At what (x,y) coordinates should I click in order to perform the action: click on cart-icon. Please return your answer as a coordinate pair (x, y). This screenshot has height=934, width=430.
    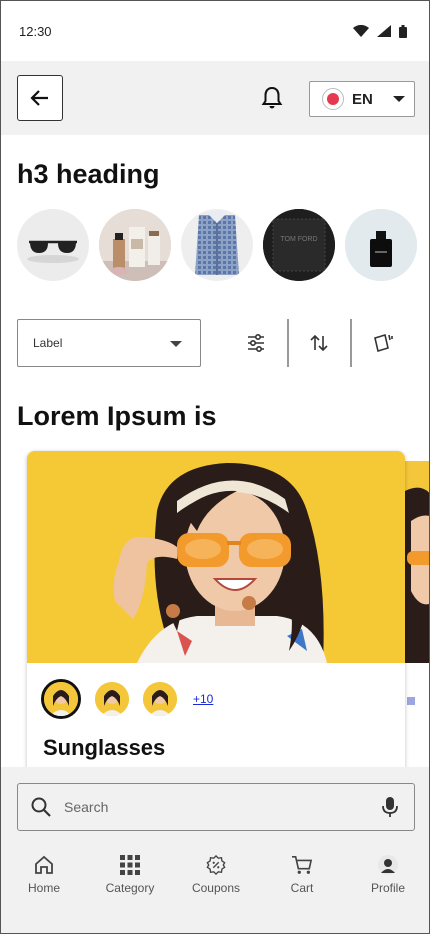
    Looking at the image, I should click on (302, 865).